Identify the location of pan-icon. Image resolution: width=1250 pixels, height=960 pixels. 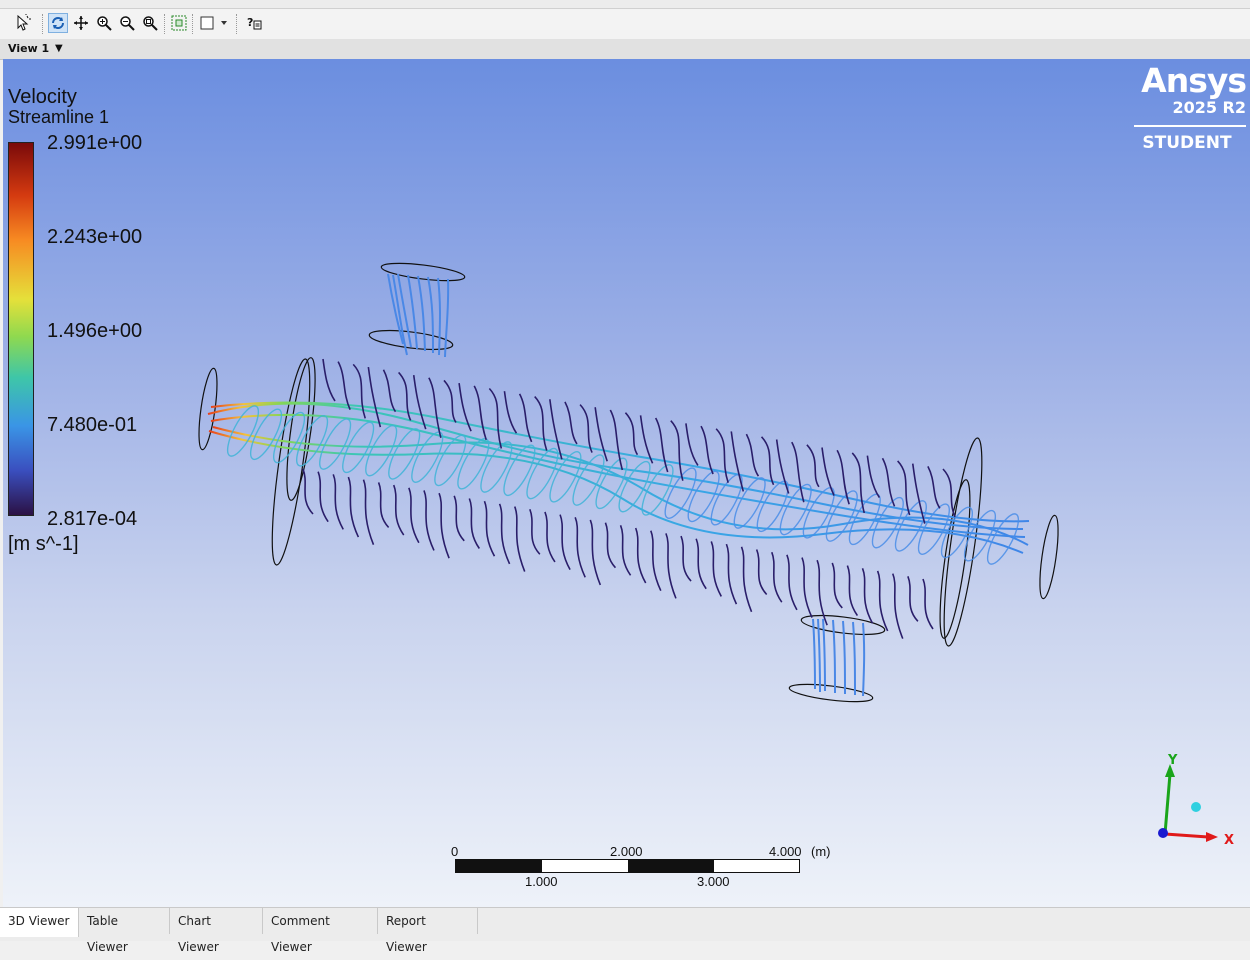
(81, 23).